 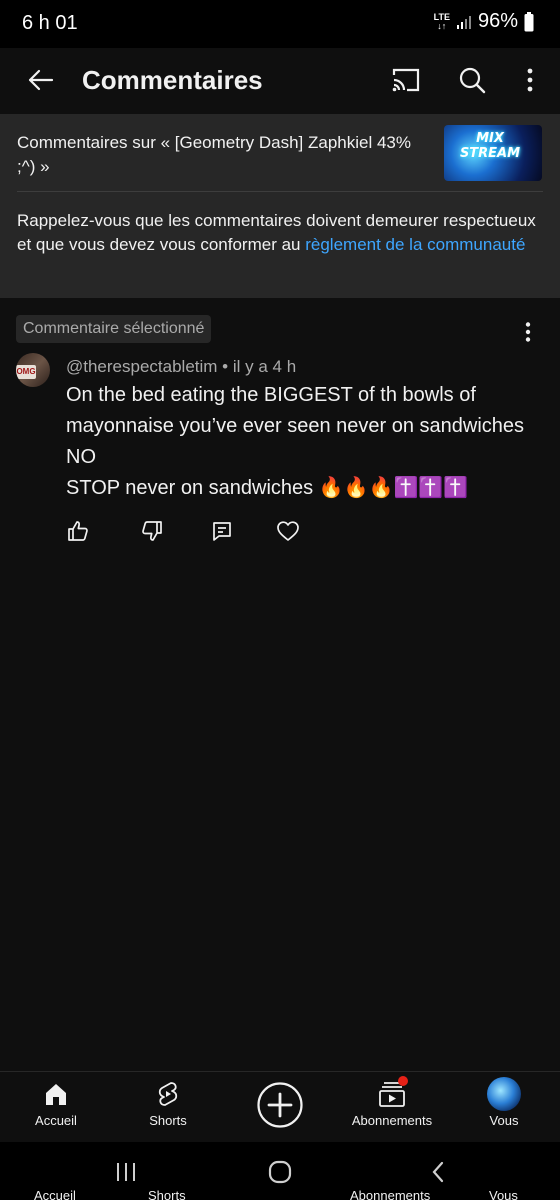 I want to click on more-button, so click(x=530, y=80).